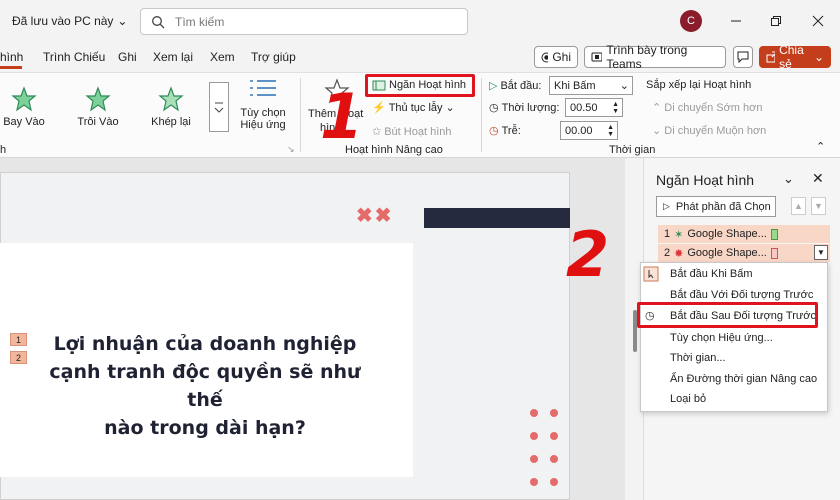 The height and width of the screenshot is (500, 840). What do you see at coordinates (263, 125) in the screenshot?
I see `effect-options-line2: Hiệu ứng` at bounding box center [263, 125].